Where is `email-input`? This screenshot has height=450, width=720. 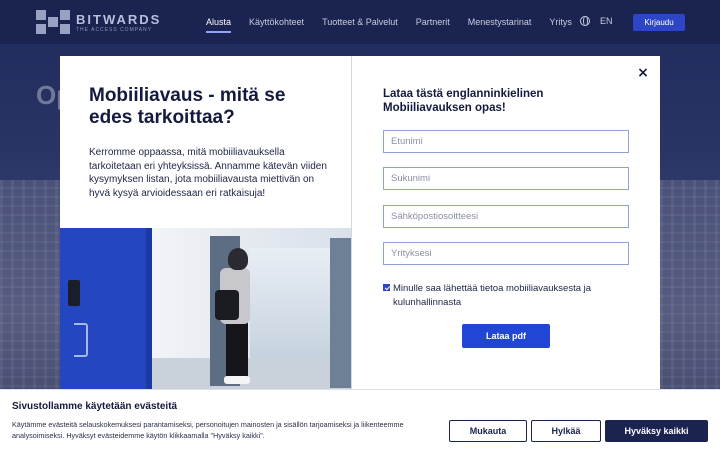 email-input is located at coordinates (506, 216).